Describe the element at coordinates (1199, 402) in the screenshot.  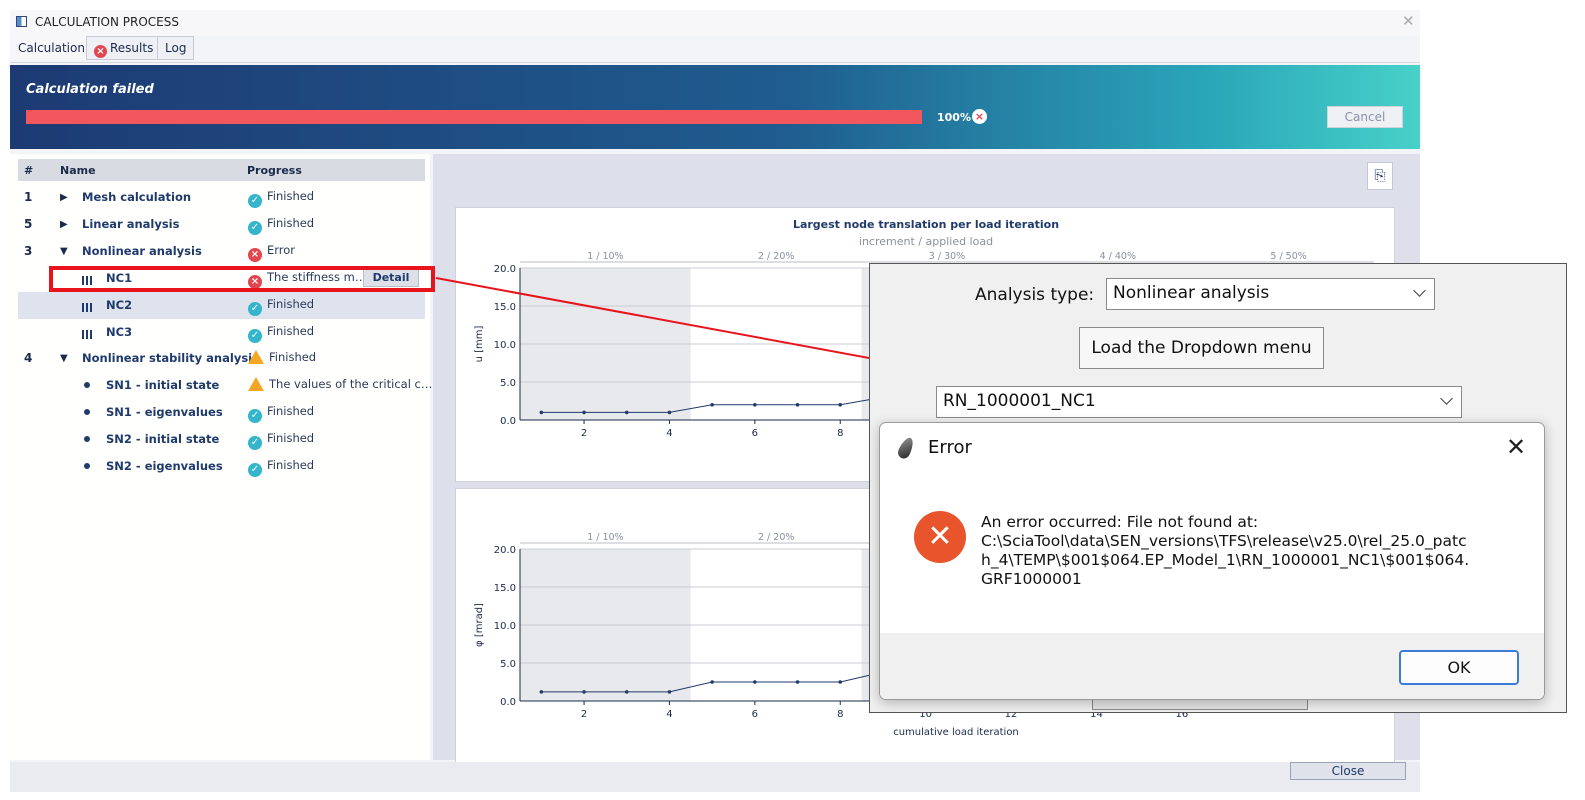
I see `result-select: RN_1000001_NC1` at that location.